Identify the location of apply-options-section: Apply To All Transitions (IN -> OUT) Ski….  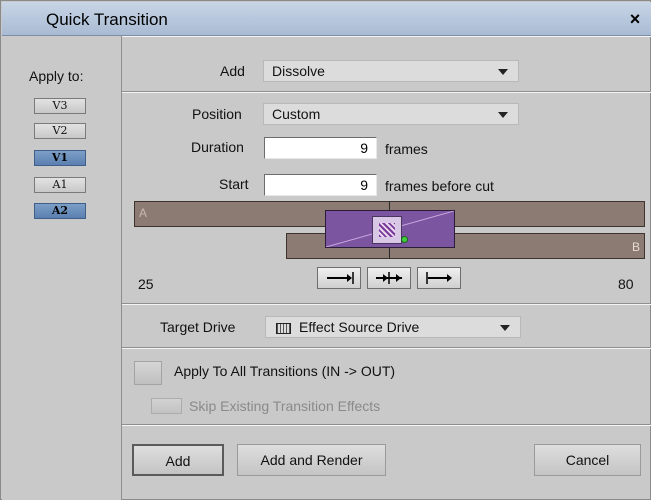
(386, 386).